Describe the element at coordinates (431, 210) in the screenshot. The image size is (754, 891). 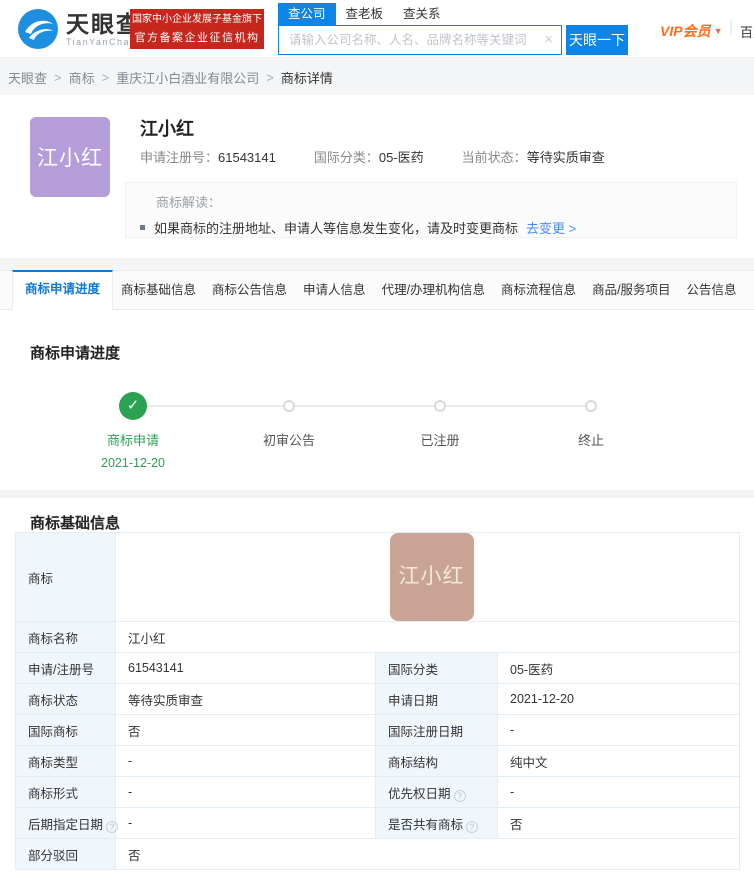
I see `interpretation-box: 商标解读： 如果商标的注册地址、申请人等信息发生变化，请及时变更商标 去变更 >` at that location.